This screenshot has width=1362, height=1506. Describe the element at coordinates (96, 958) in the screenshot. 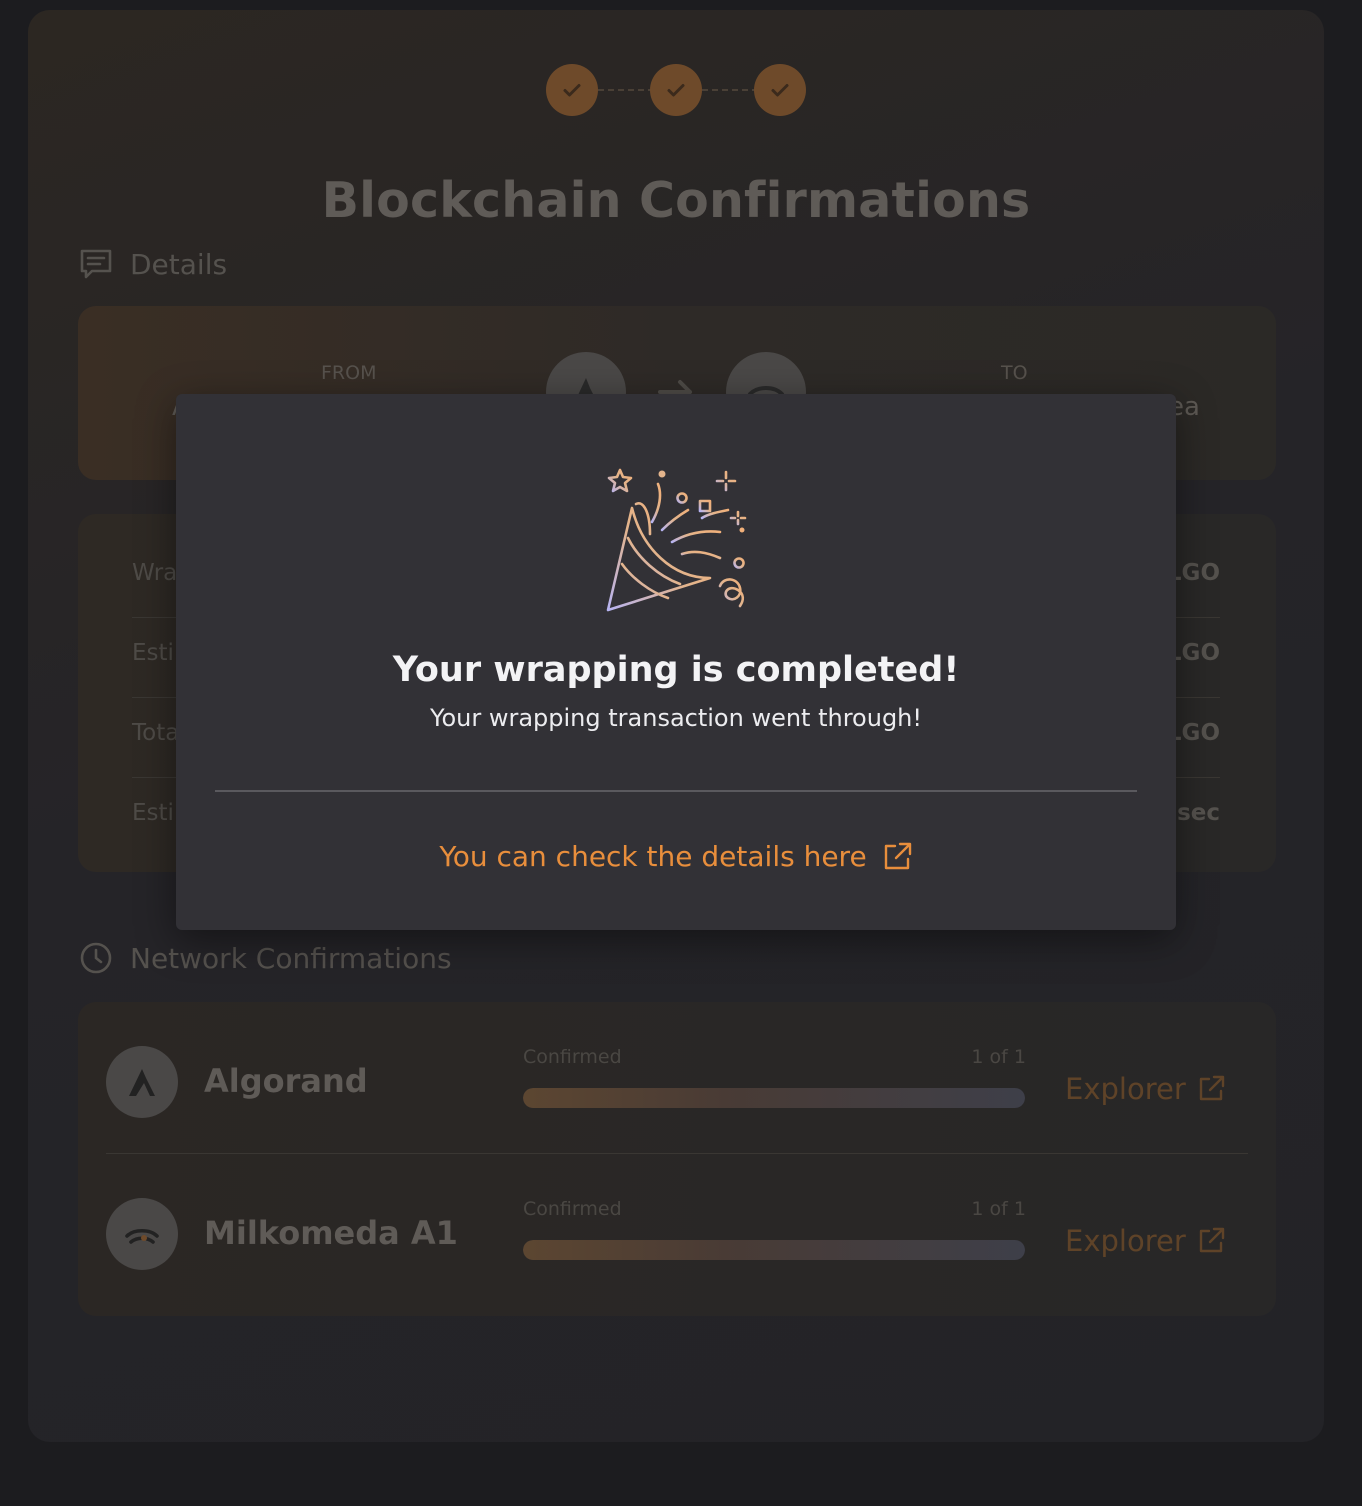

I see `clock-icon` at that location.